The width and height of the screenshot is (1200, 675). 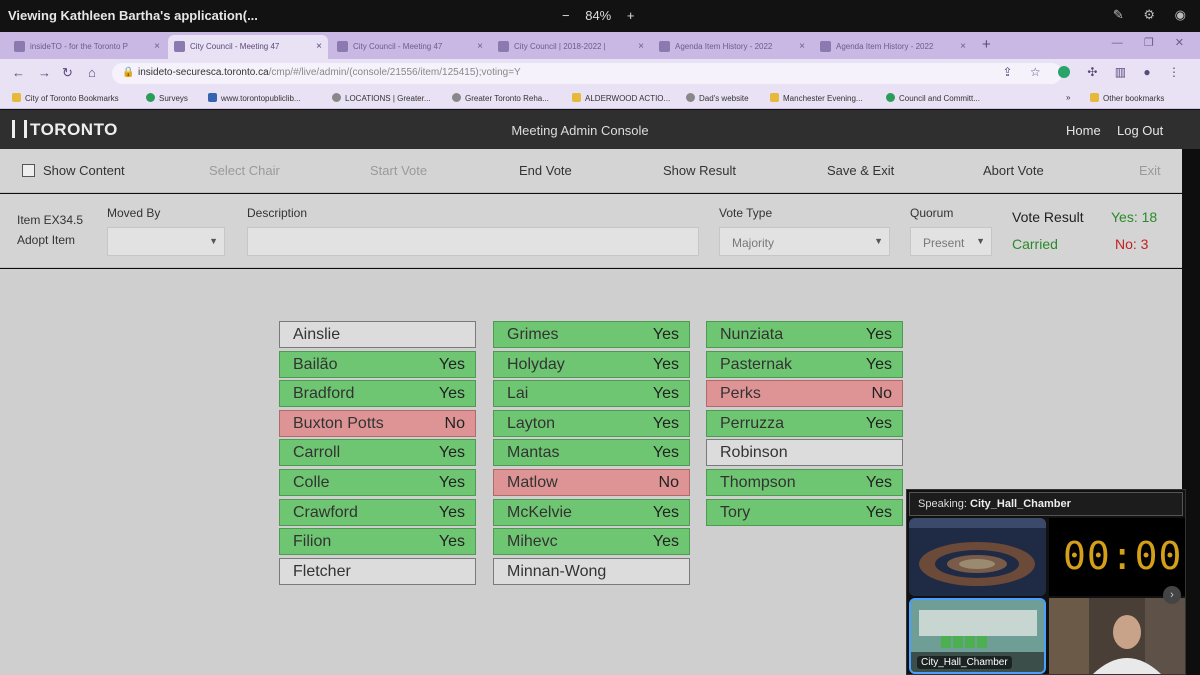 I want to click on chamber-video-tile-selected: City_Hall_Chamber, so click(x=977, y=636).